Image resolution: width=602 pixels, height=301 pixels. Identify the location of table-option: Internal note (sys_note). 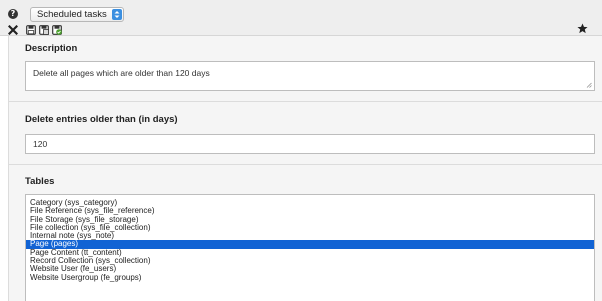
(310, 235).